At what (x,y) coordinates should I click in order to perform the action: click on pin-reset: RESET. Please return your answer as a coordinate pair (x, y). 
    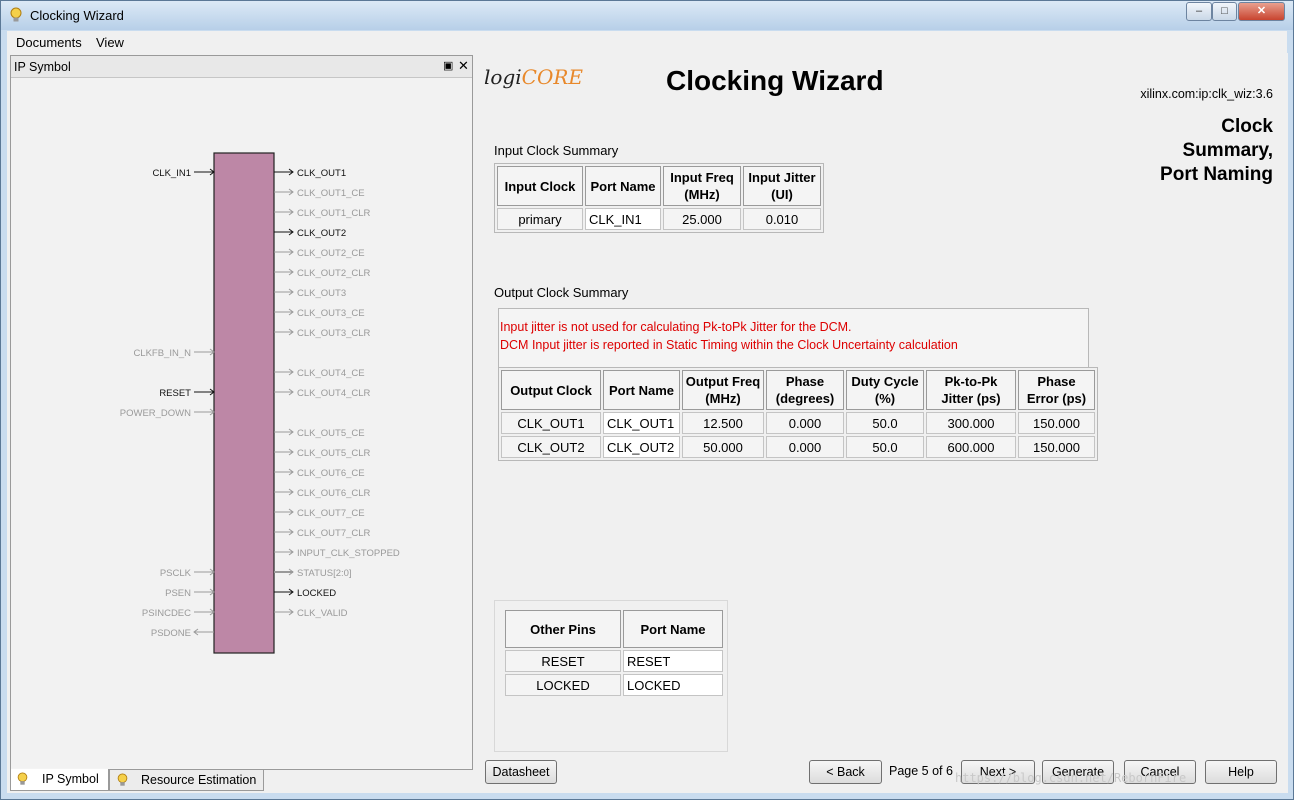
    Looking at the image, I should click on (187, 393).